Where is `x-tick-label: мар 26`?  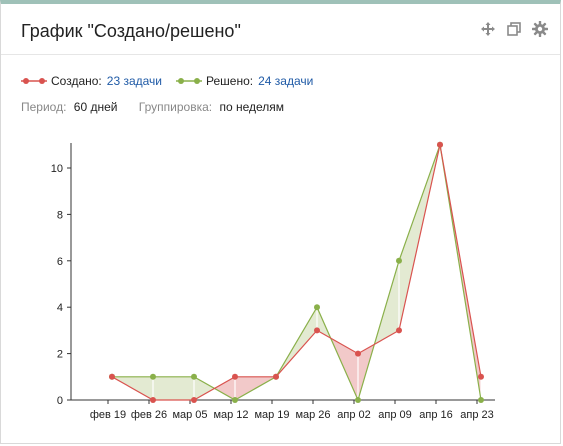 x-tick-label: мар 26 is located at coordinates (312, 415).